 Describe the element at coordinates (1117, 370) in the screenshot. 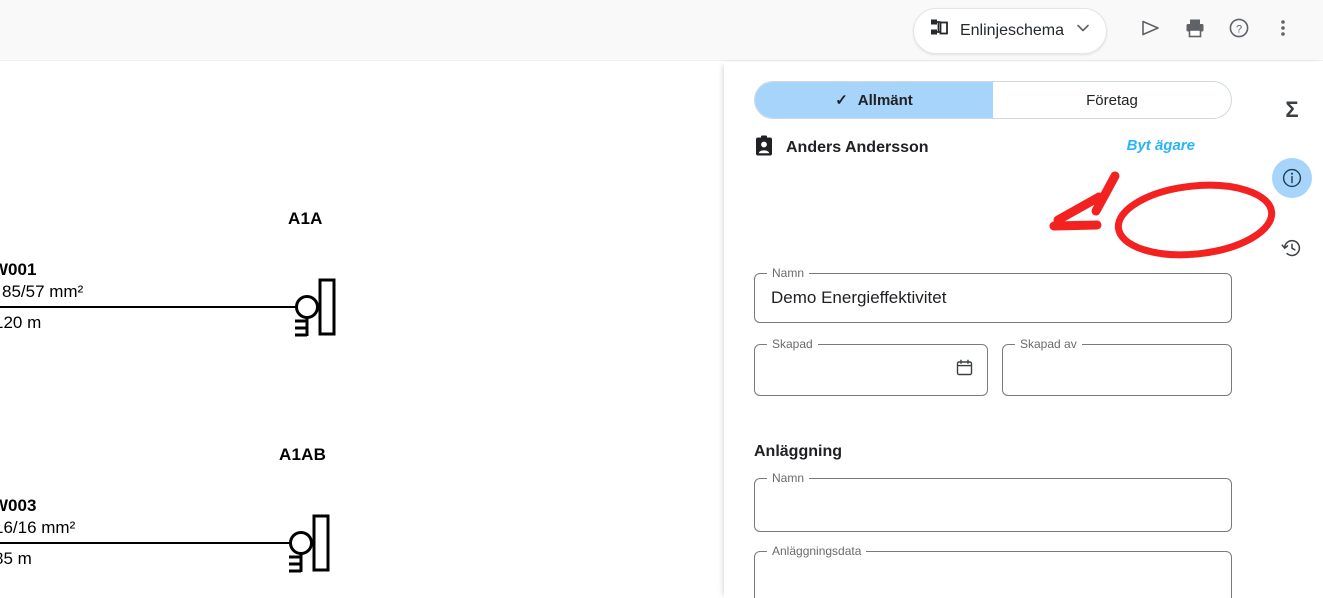

I see `field-skapad-av-value` at that location.